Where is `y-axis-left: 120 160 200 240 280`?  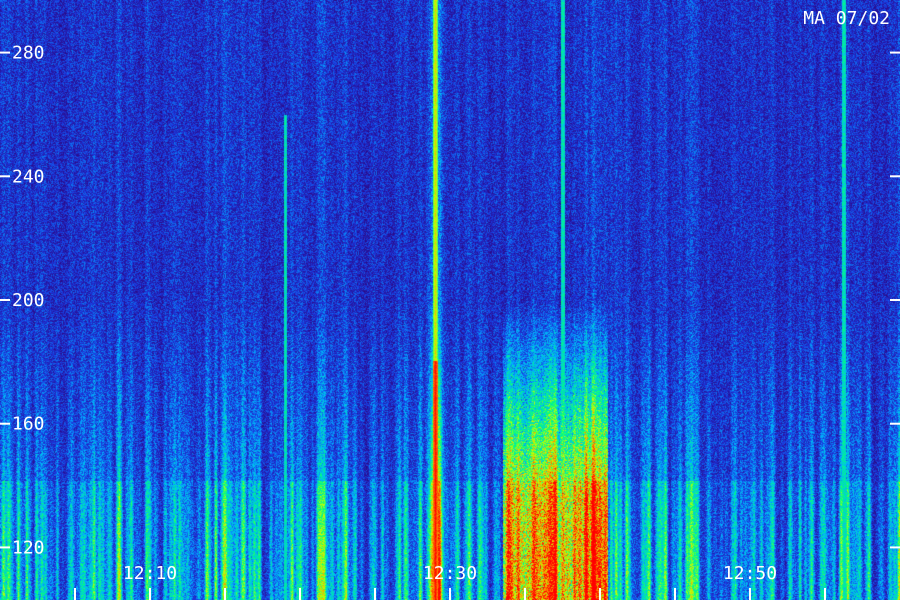 y-axis-left: 120 160 200 240 280 is located at coordinates (22, 300).